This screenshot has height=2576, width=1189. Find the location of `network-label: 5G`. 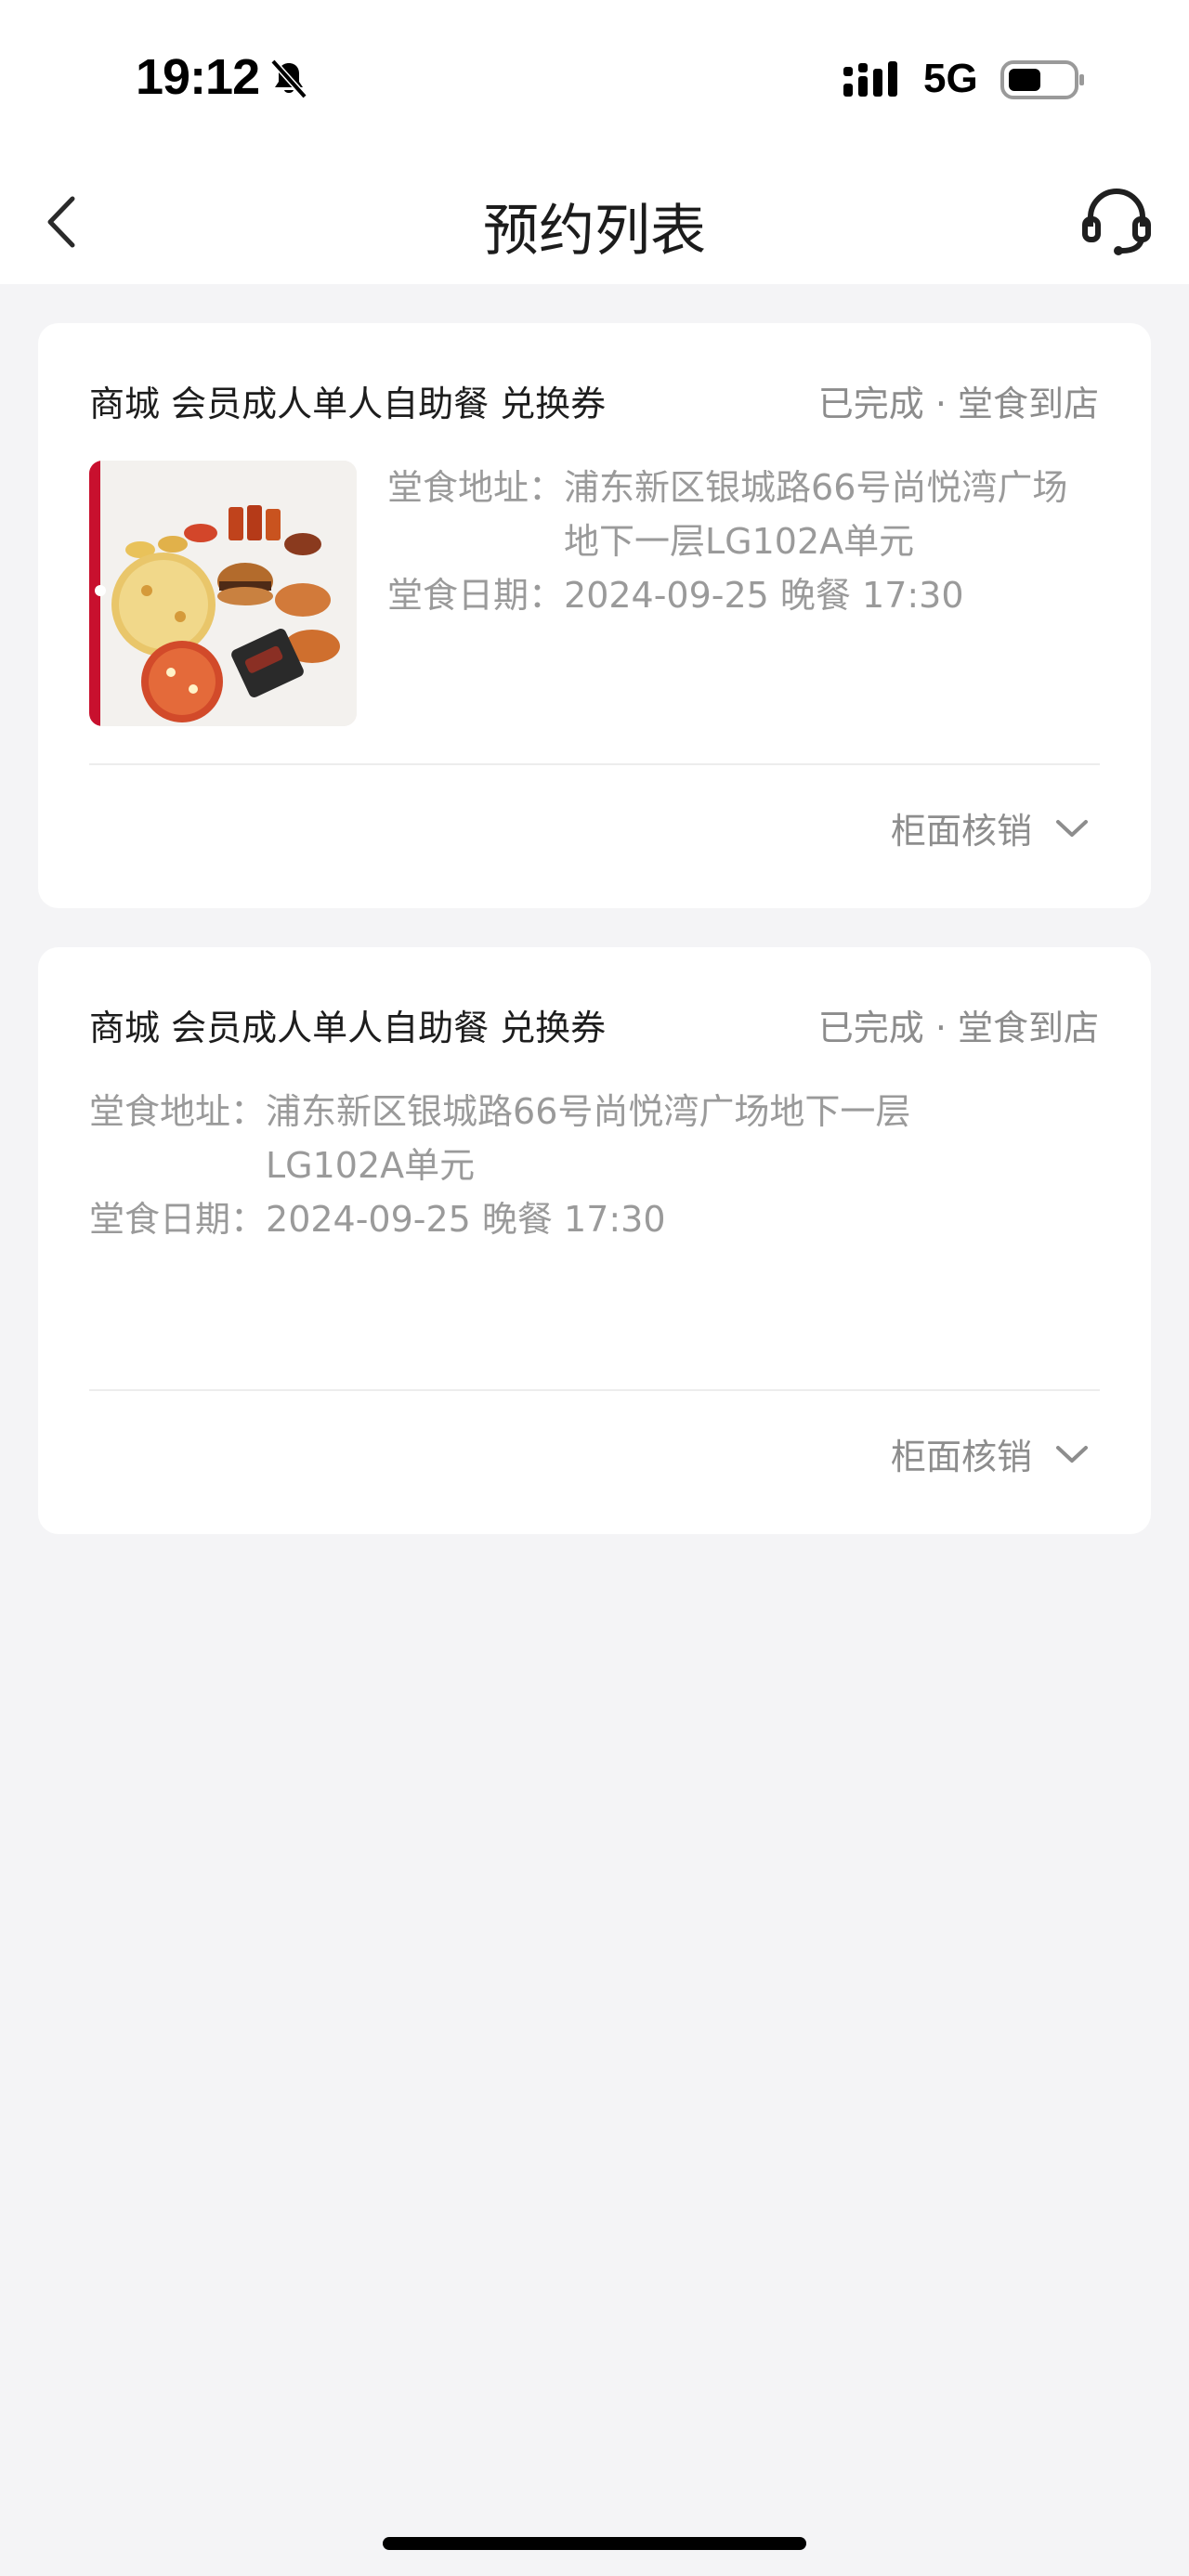

network-label: 5G is located at coordinates (950, 78).